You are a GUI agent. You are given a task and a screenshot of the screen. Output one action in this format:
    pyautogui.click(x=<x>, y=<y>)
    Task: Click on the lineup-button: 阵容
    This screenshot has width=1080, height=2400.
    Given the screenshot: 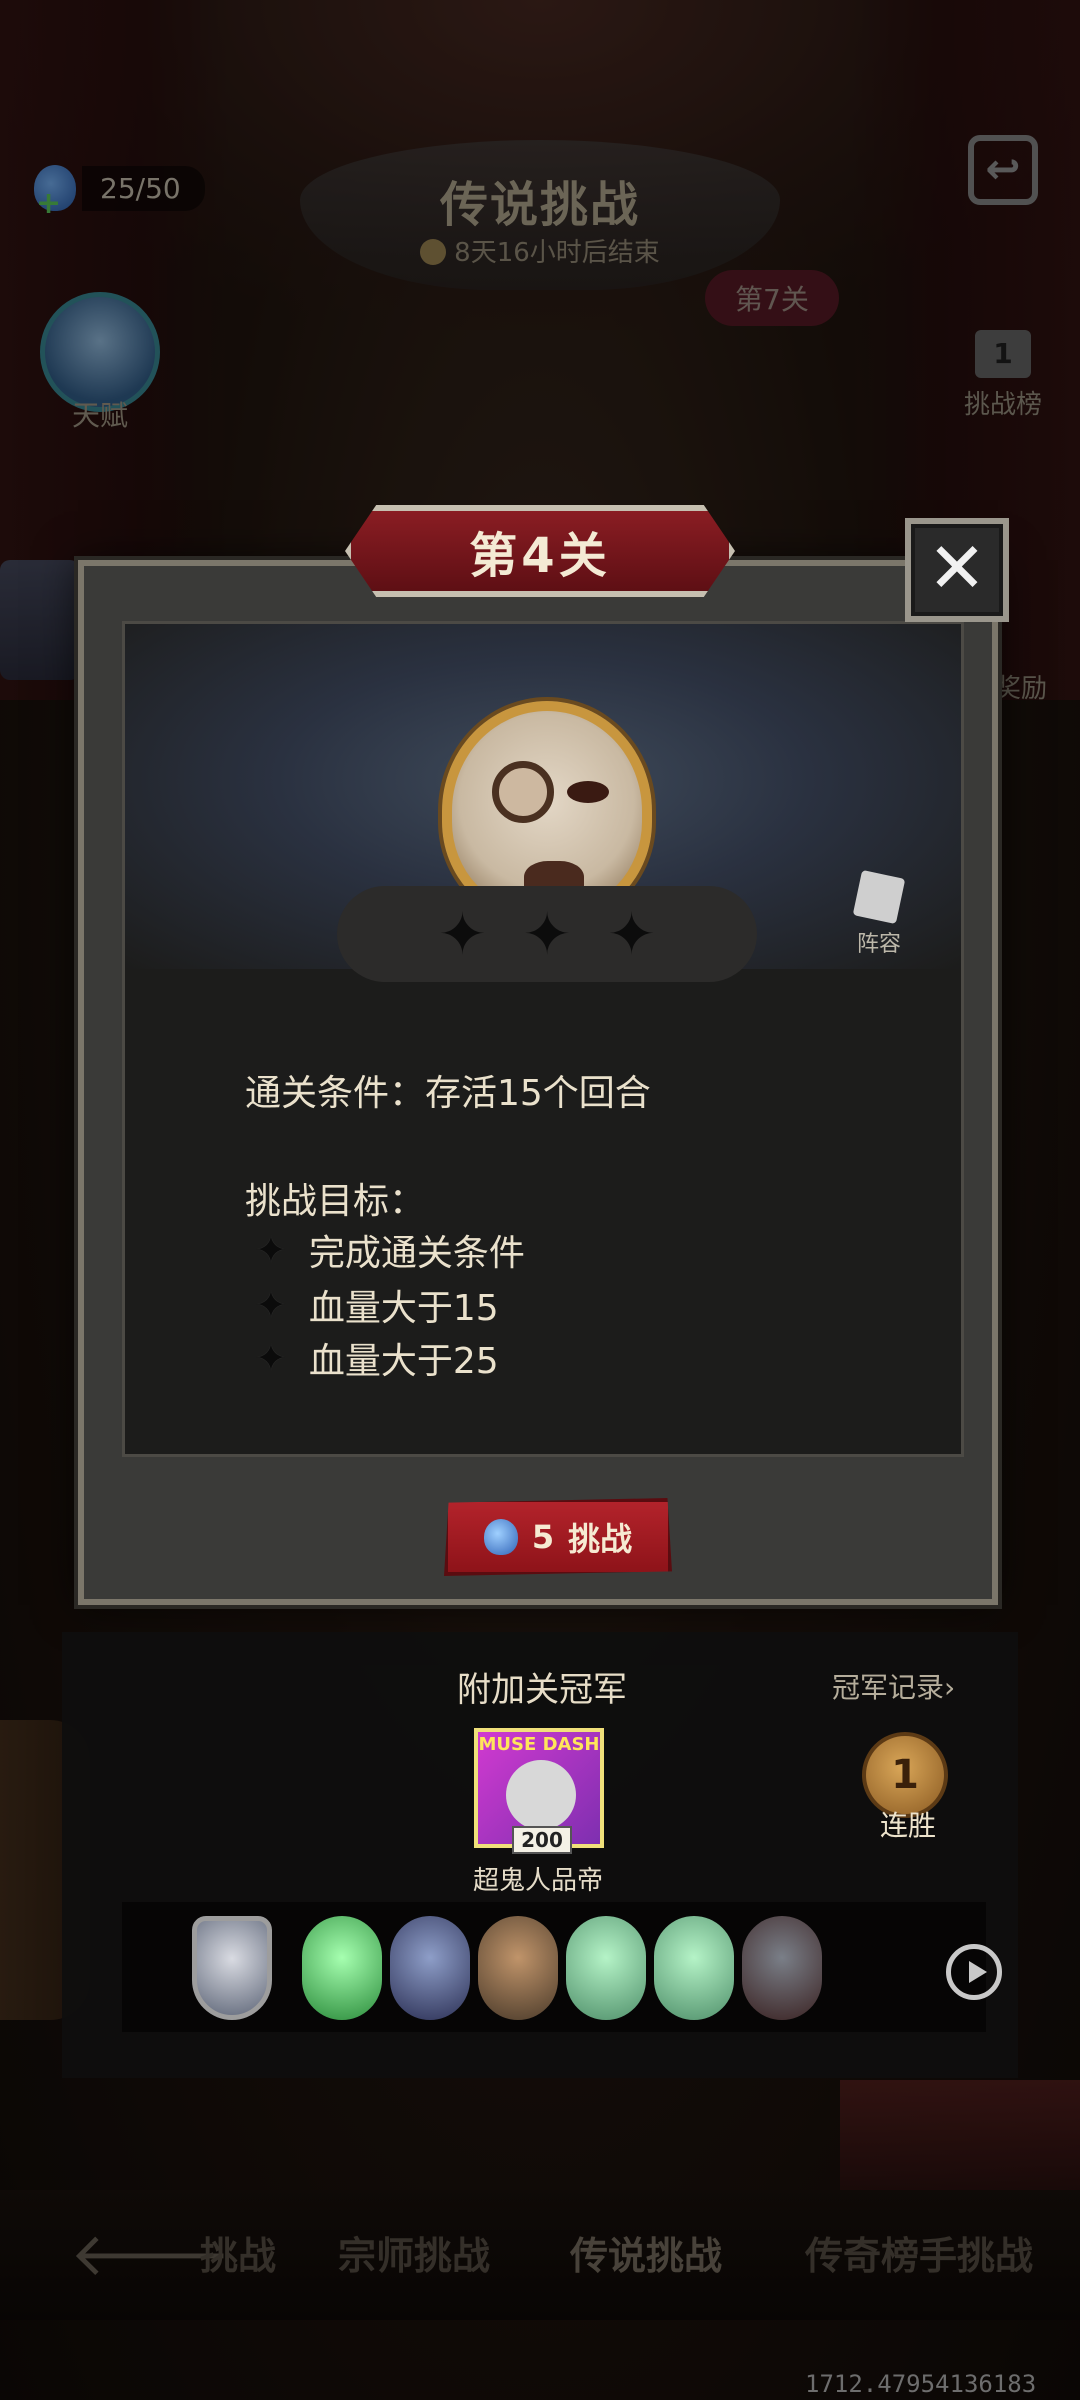 What is the action you would take?
    pyautogui.click(x=879, y=913)
    